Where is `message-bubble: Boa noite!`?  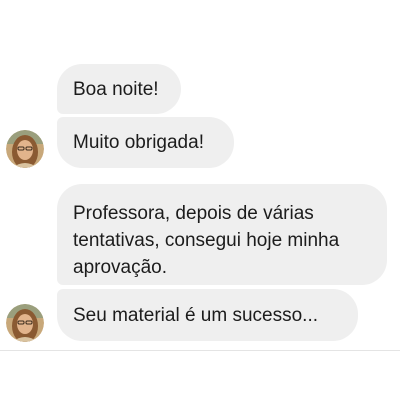 message-bubble: Boa noite! is located at coordinates (119, 89).